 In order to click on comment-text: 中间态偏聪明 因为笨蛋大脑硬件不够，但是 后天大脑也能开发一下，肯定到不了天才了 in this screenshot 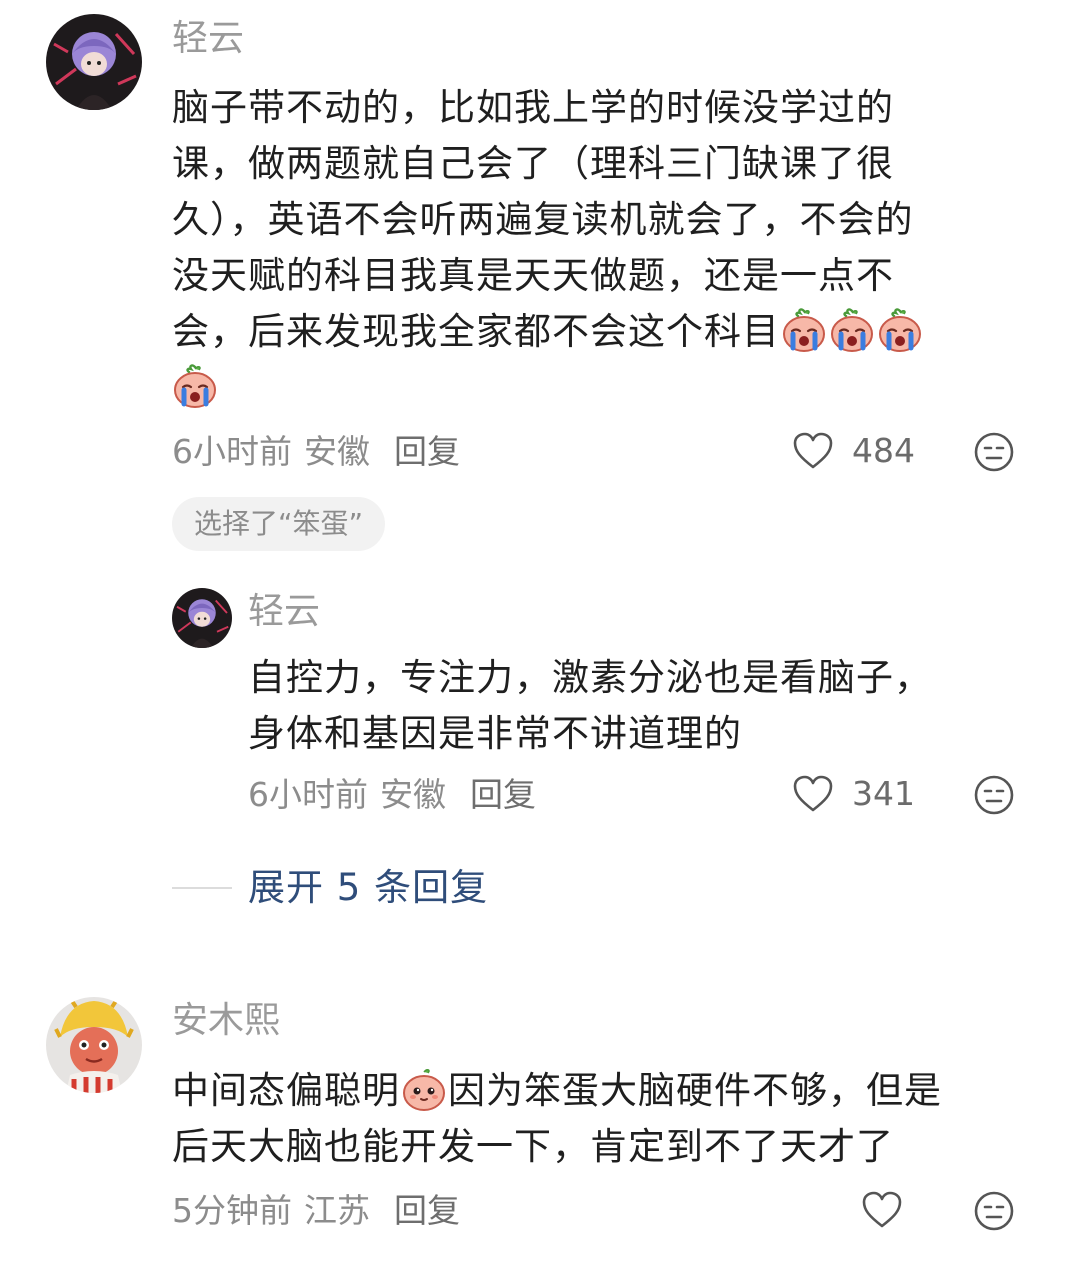, I will do `click(607, 1119)`.